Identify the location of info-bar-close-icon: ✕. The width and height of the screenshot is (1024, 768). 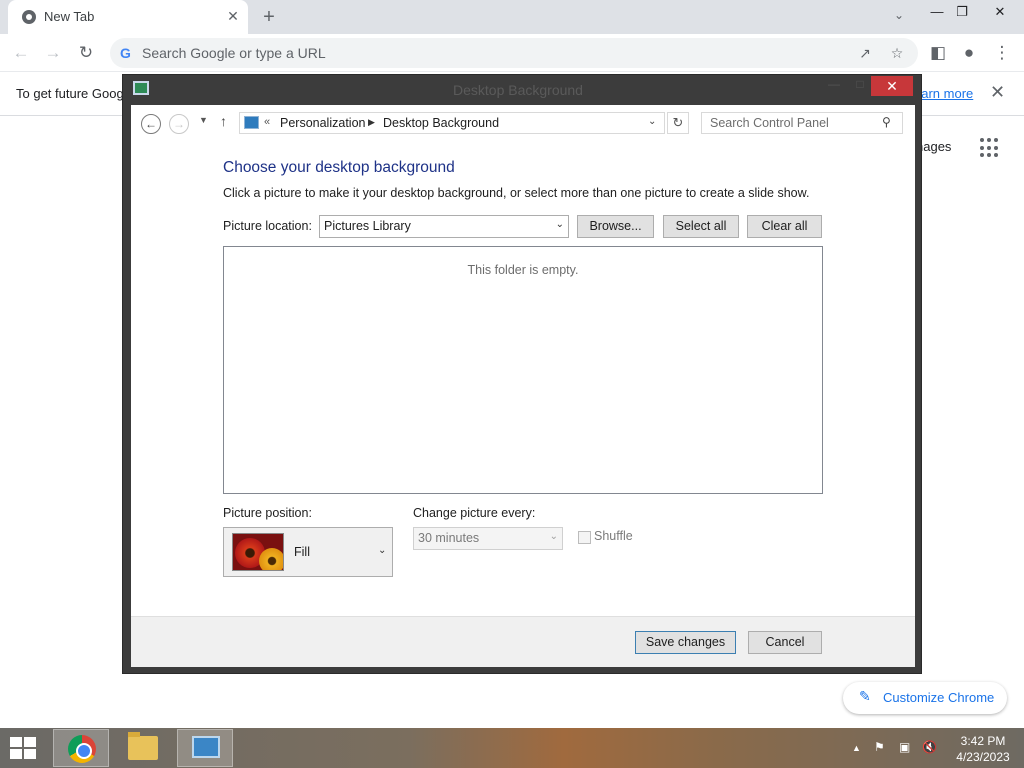
(997, 92).